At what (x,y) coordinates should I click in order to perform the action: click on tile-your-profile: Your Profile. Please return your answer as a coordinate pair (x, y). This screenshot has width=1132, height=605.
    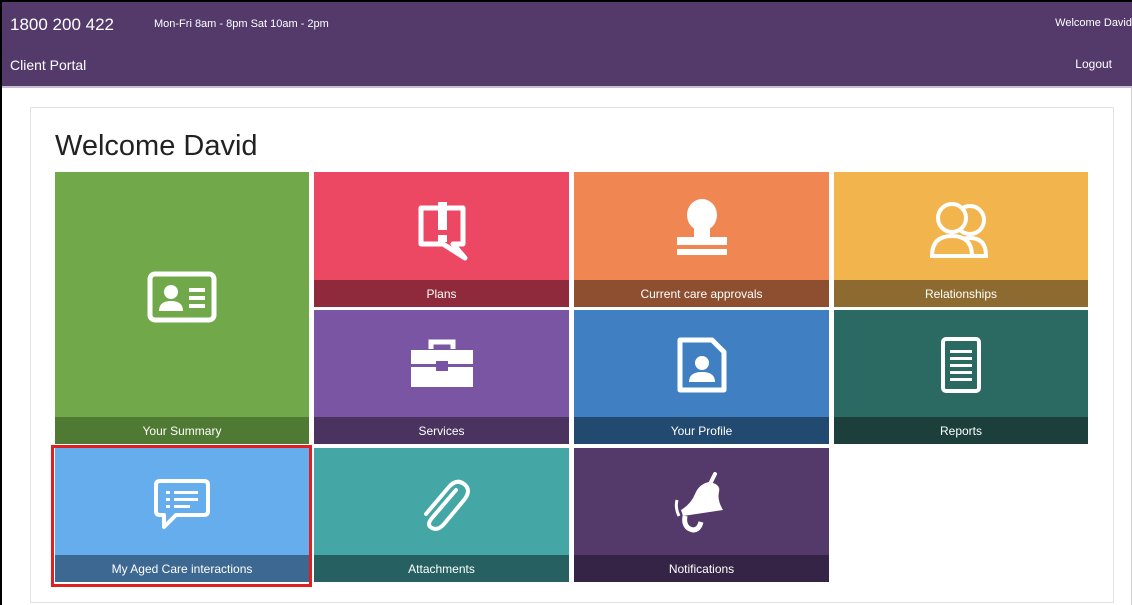
    Looking at the image, I should click on (701, 377).